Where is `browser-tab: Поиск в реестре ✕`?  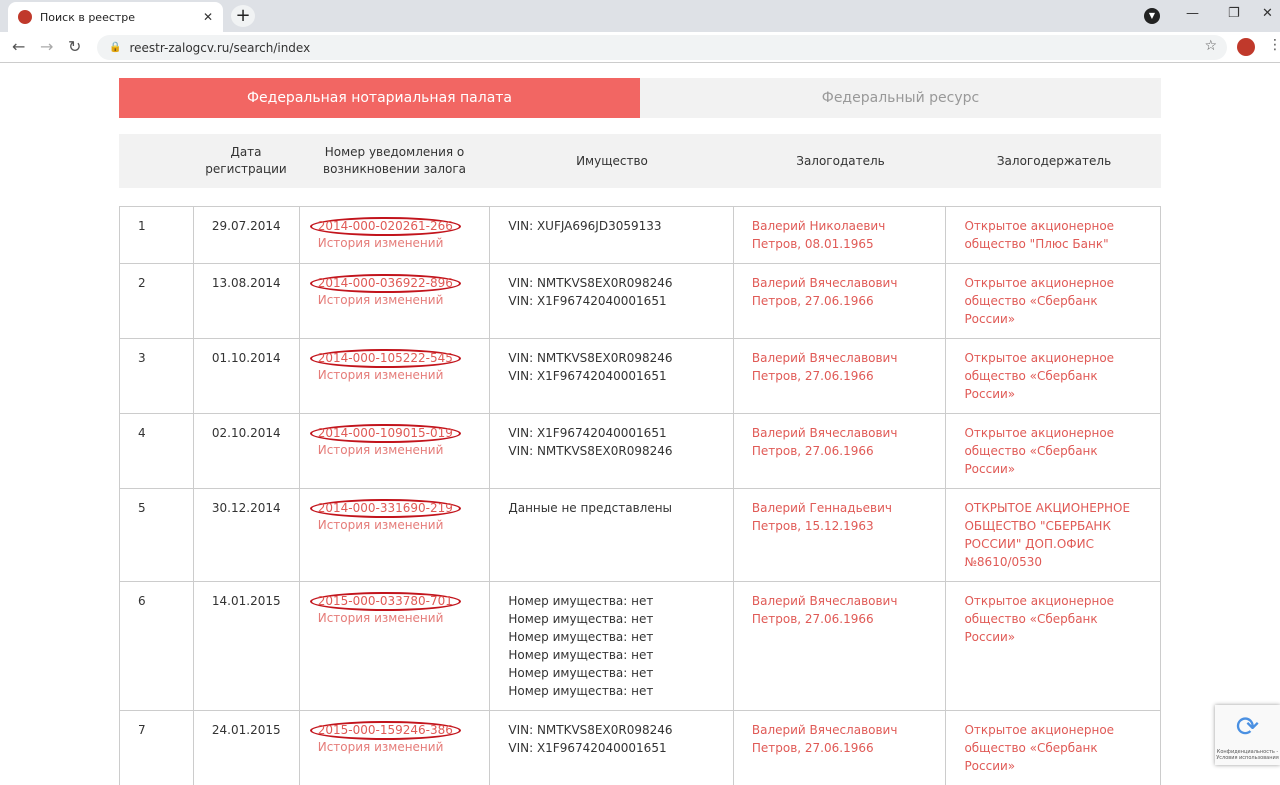
browser-tab: Поиск в реестре ✕ is located at coordinates (115, 17).